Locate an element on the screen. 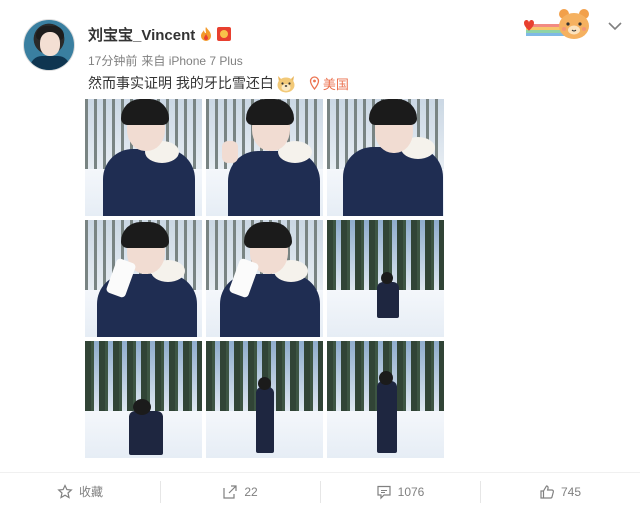 This screenshot has width=640, height=510. post-time: 17分钟前 is located at coordinates (112, 60).